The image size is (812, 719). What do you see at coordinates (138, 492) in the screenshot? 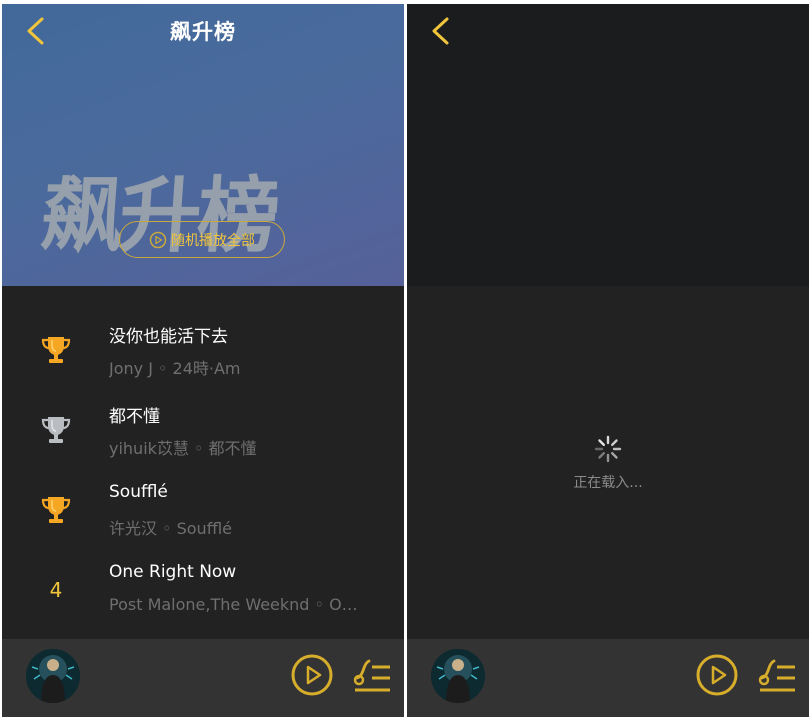
I see `song-title: Soufflé` at bounding box center [138, 492].